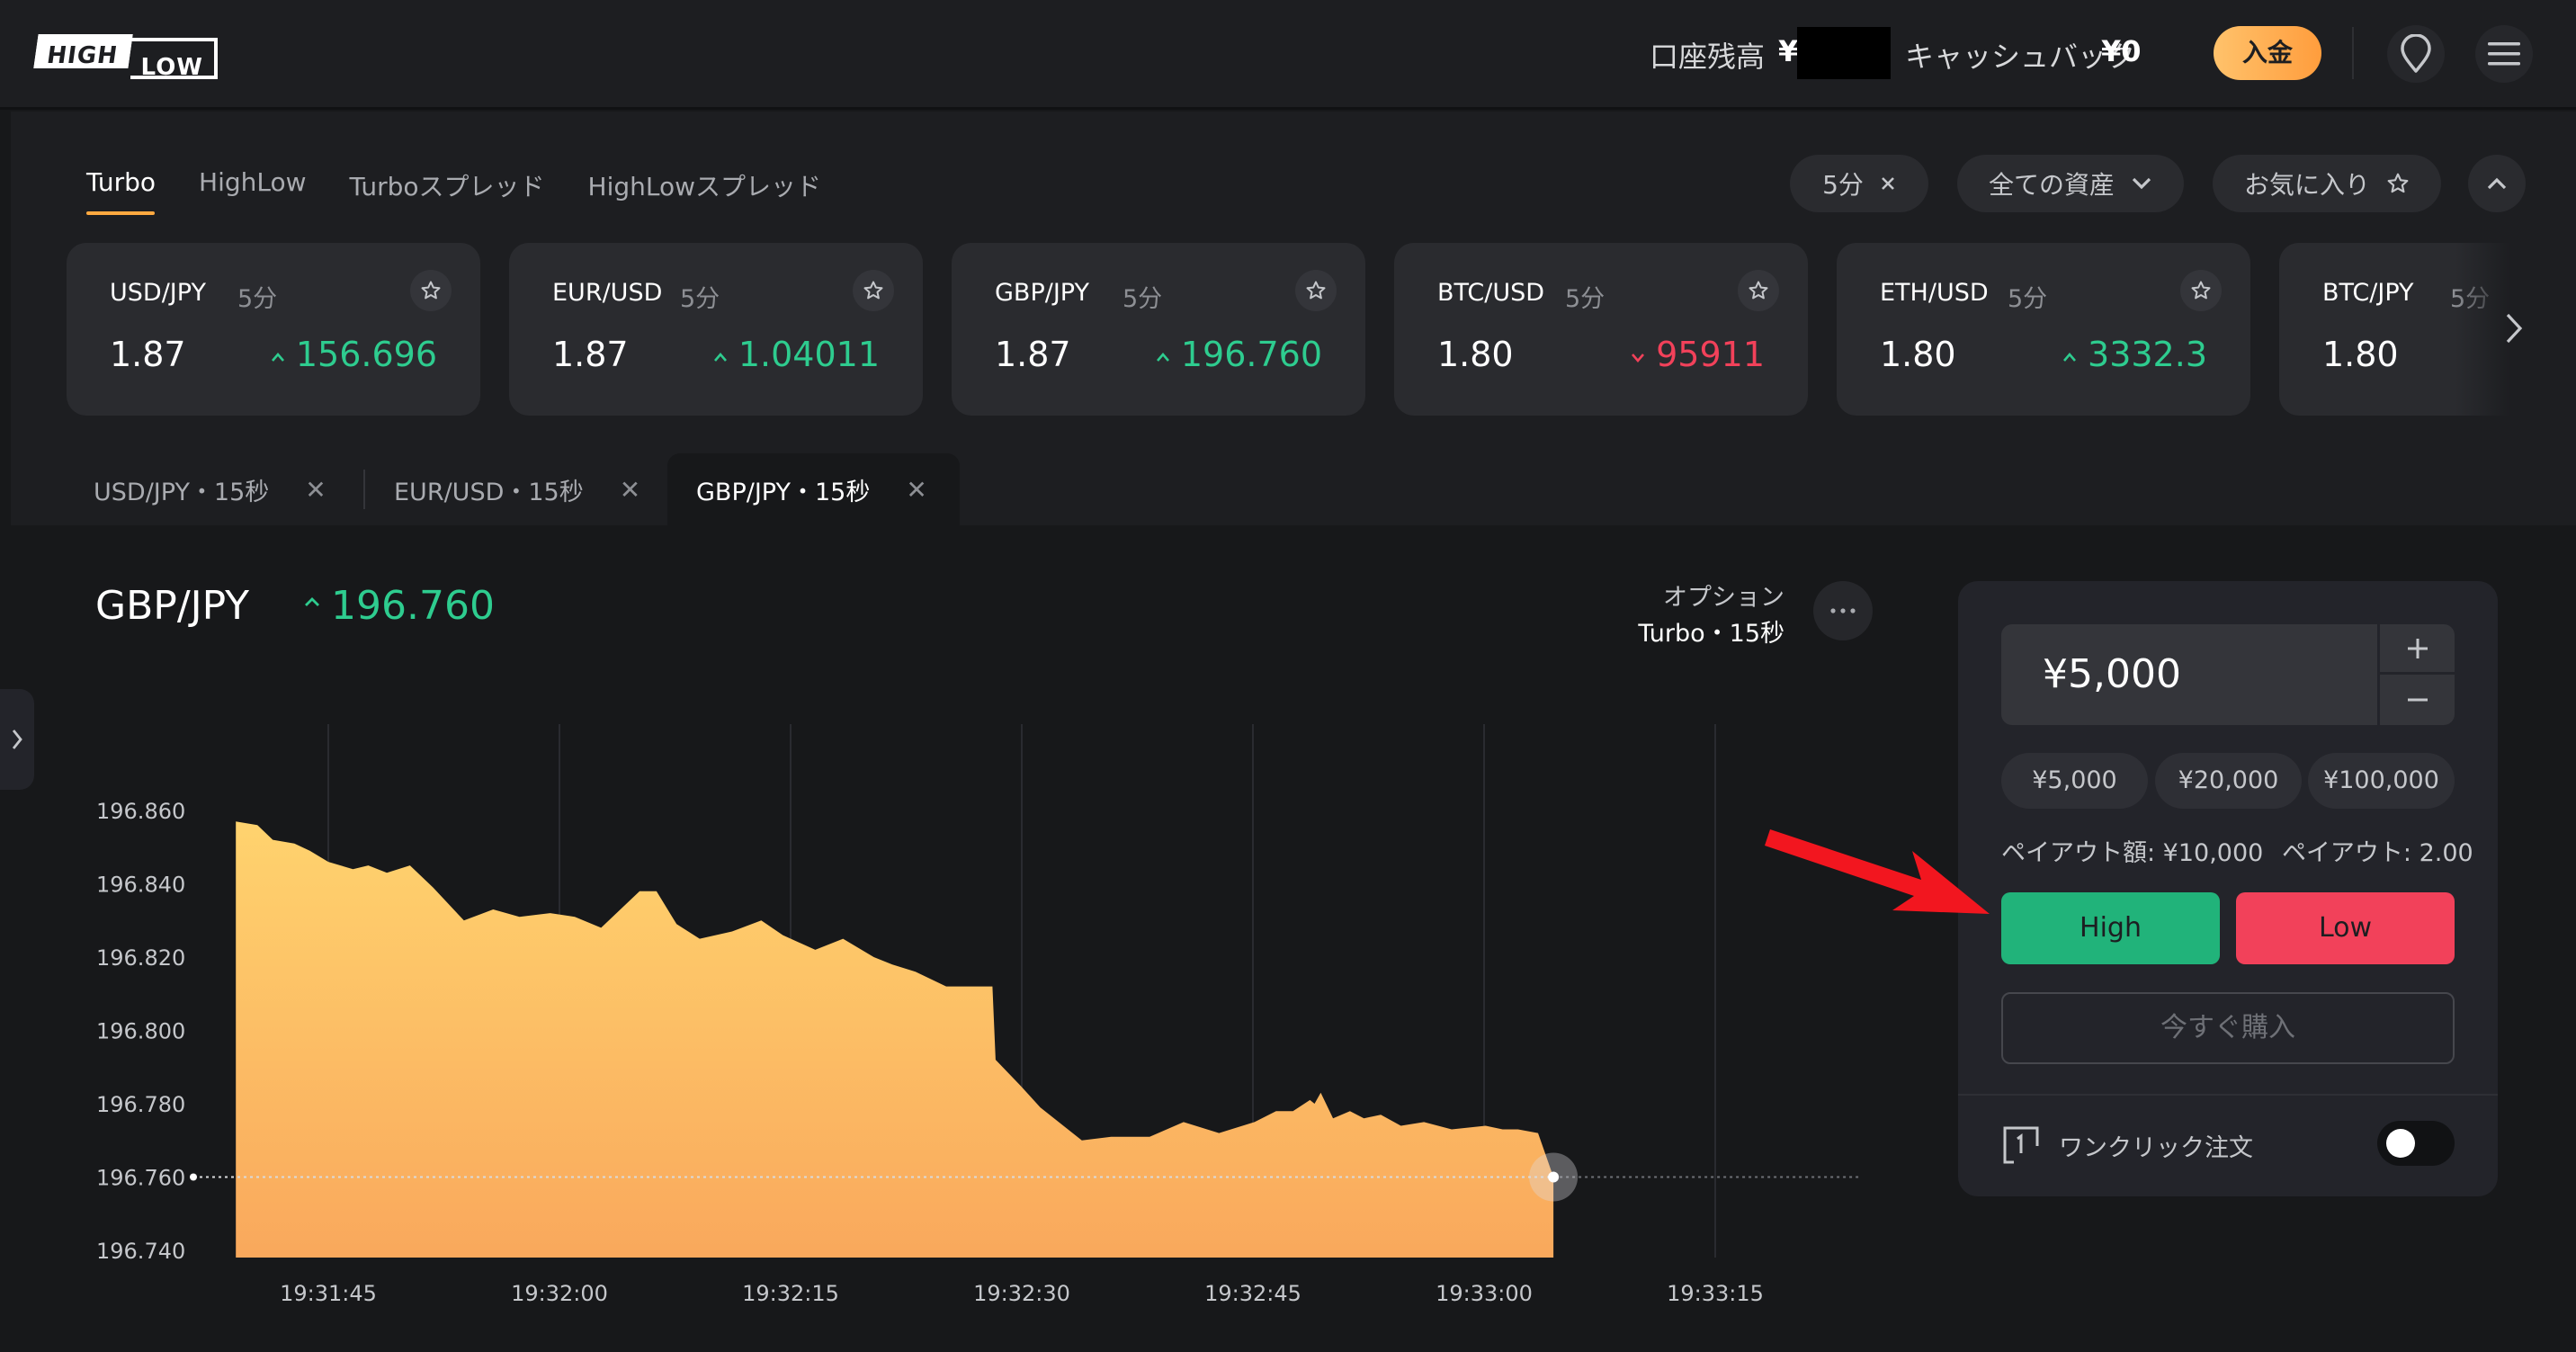  What do you see at coordinates (2074, 781) in the screenshot?
I see `preset-amount-button: ¥5,000` at bounding box center [2074, 781].